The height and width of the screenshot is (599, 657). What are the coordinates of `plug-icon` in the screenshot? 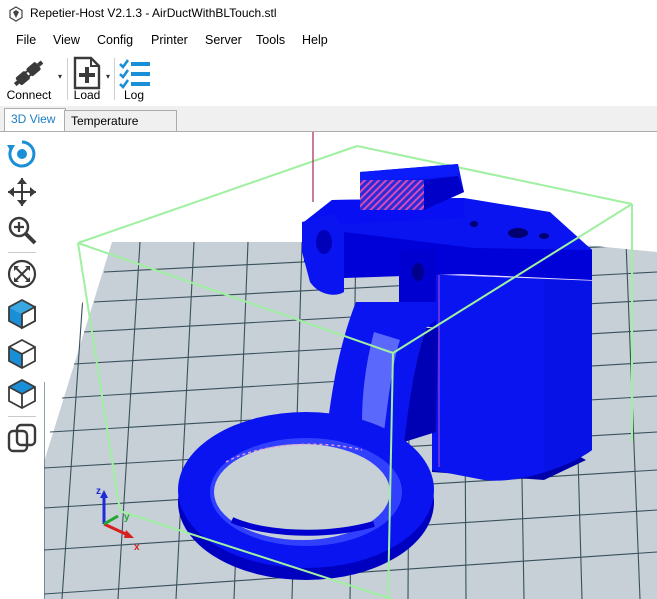 It's located at (28, 73).